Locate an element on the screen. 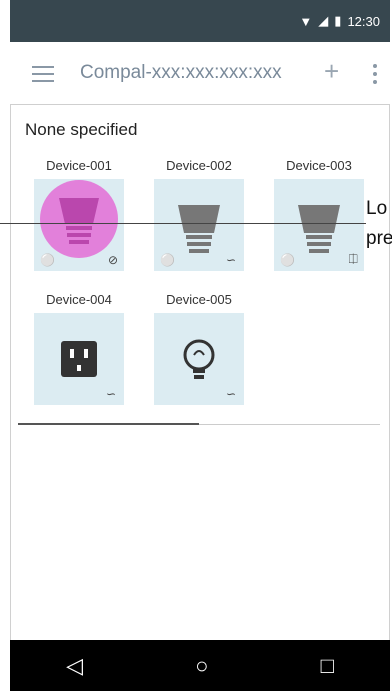  bulb-icon is located at coordinates (79, 221).